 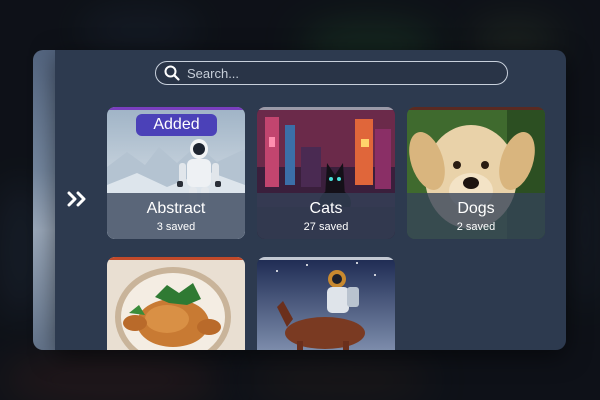 I want to click on collection-name: Abstract, so click(x=176, y=208).